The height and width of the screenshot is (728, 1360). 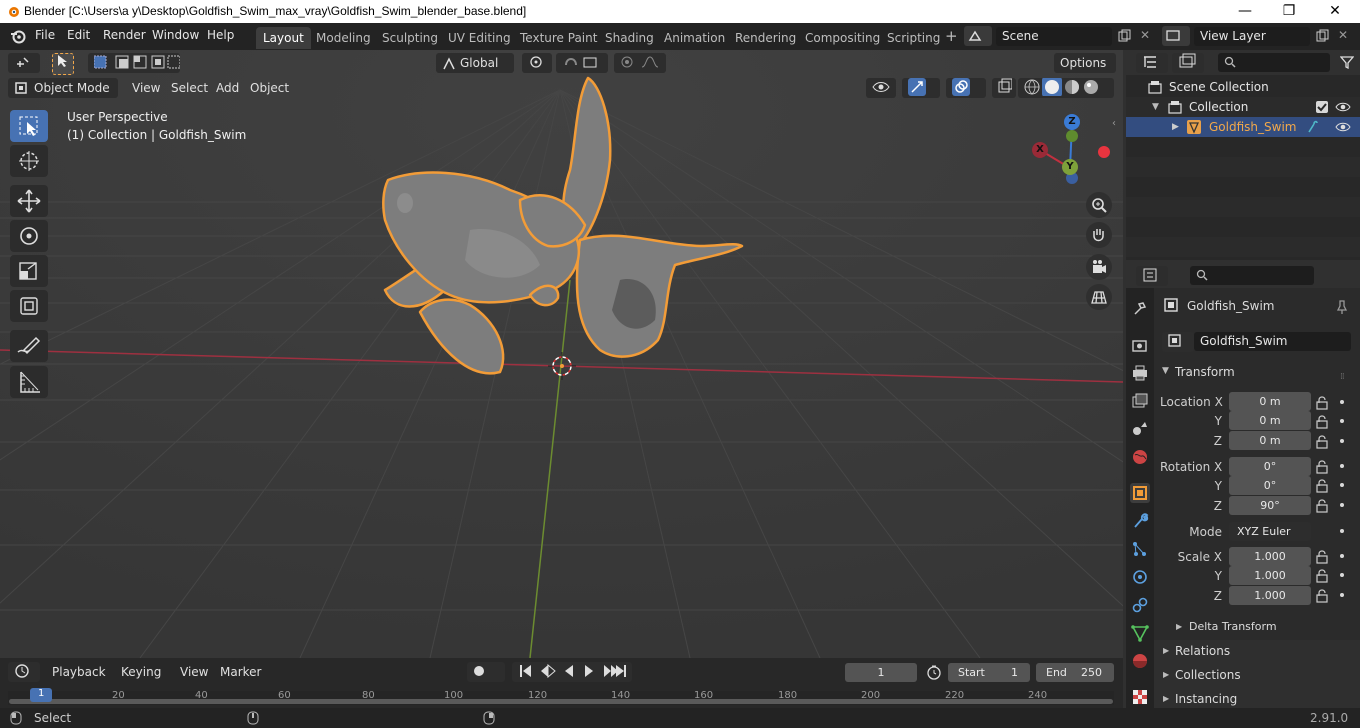 What do you see at coordinates (1347, 62) in the screenshot?
I see `filter-icon` at bounding box center [1347, 62].